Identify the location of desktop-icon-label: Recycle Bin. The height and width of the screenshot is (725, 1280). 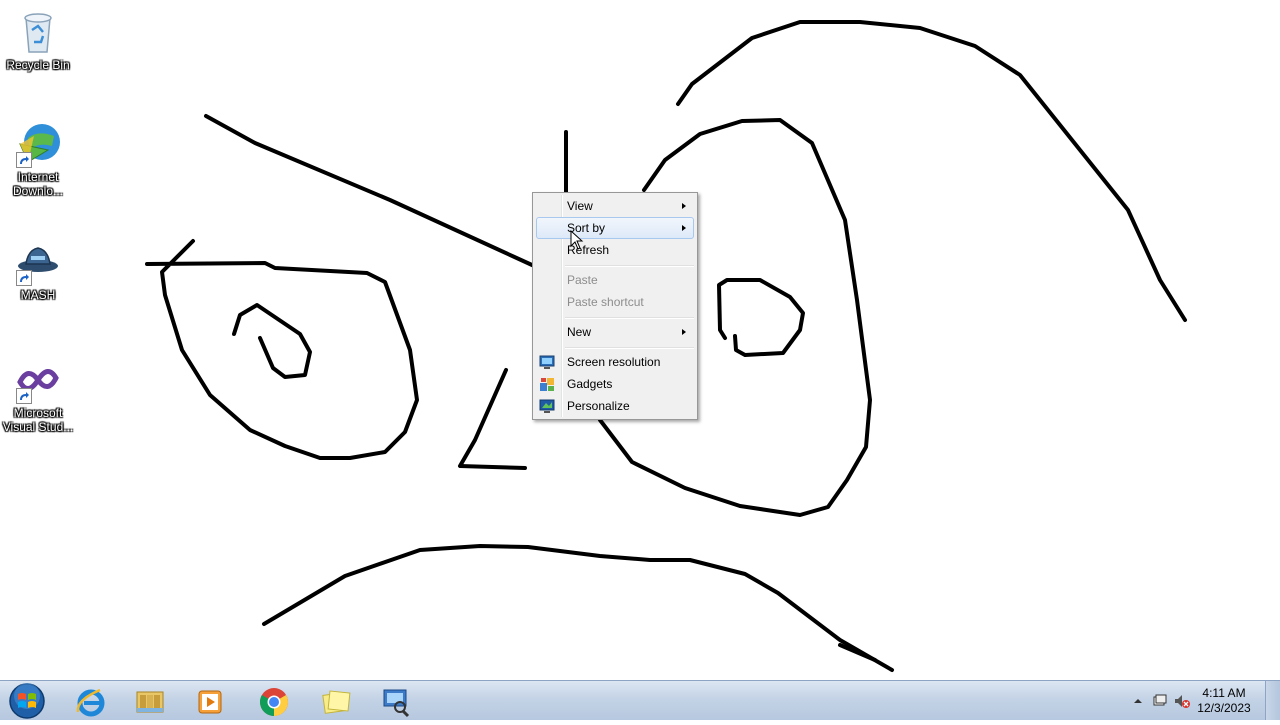
(38, 65).